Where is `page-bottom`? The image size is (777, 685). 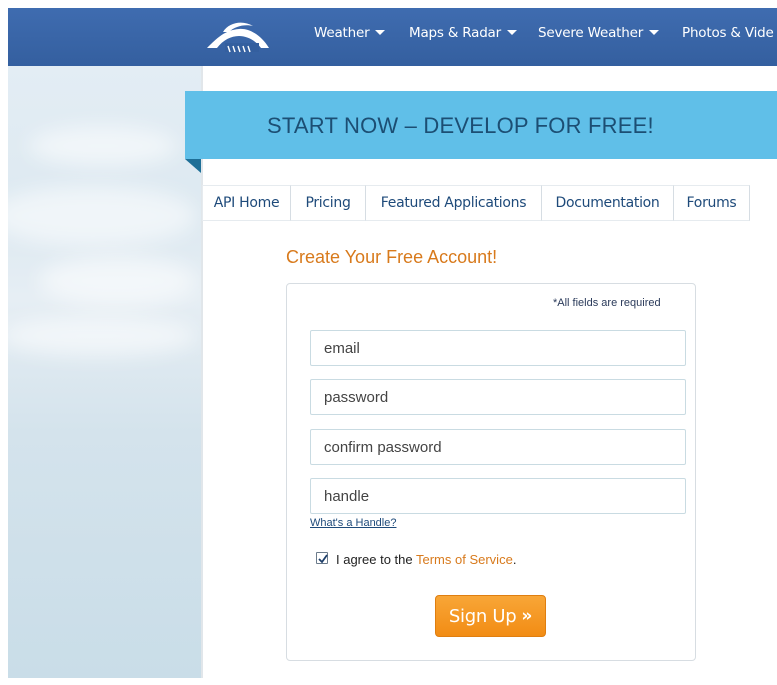 page-bottom is located at coordinates (392, 681).